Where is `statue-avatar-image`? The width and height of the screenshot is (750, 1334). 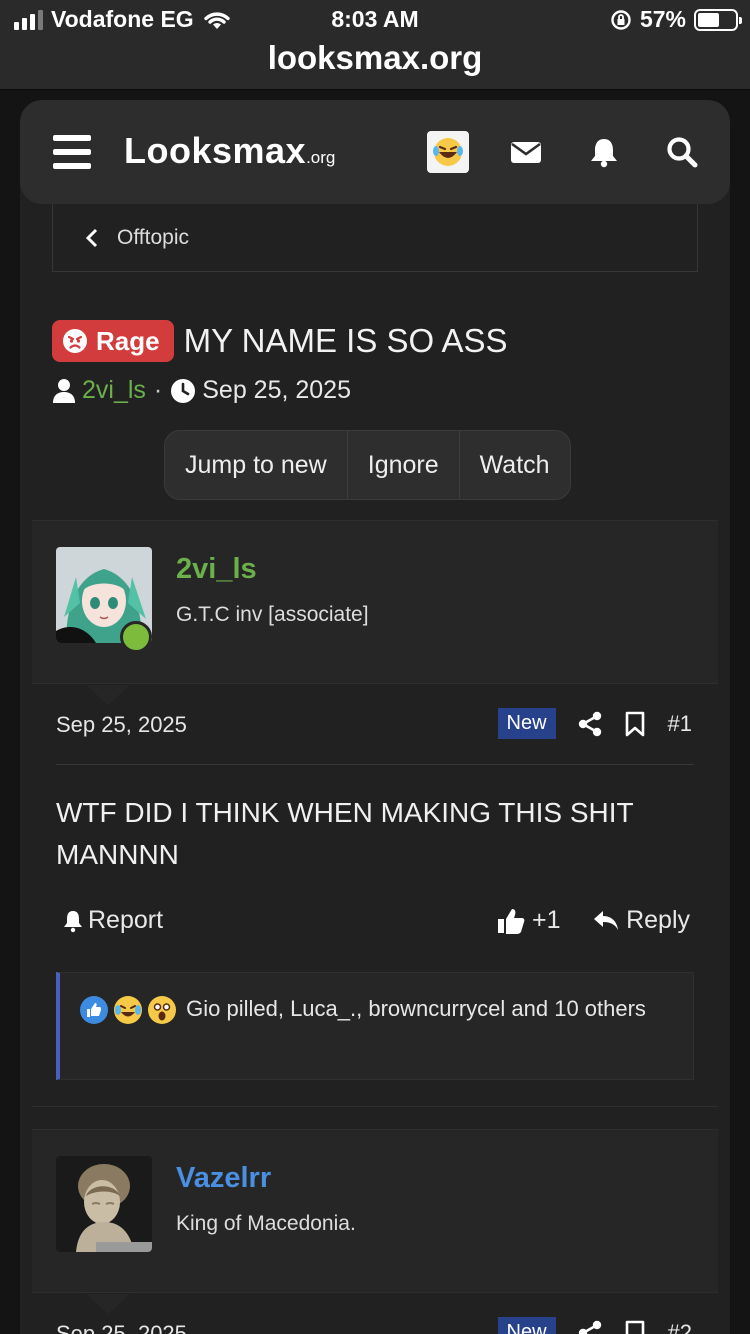
statue-avatar-image is located at coordinates (104, 1204).